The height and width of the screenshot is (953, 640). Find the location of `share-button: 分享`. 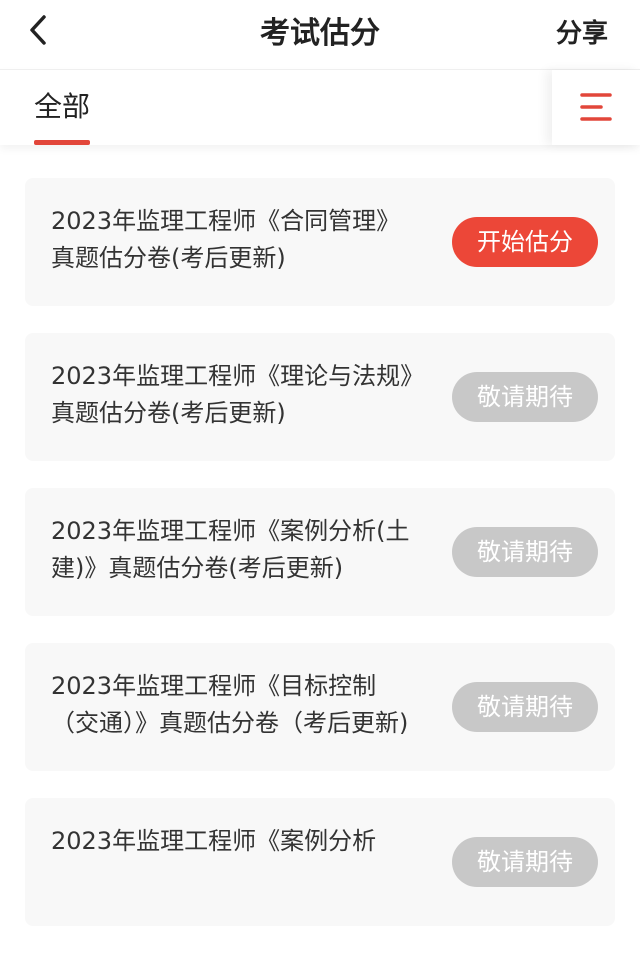

share-button: 分享 is located at coordinates (582, 34).